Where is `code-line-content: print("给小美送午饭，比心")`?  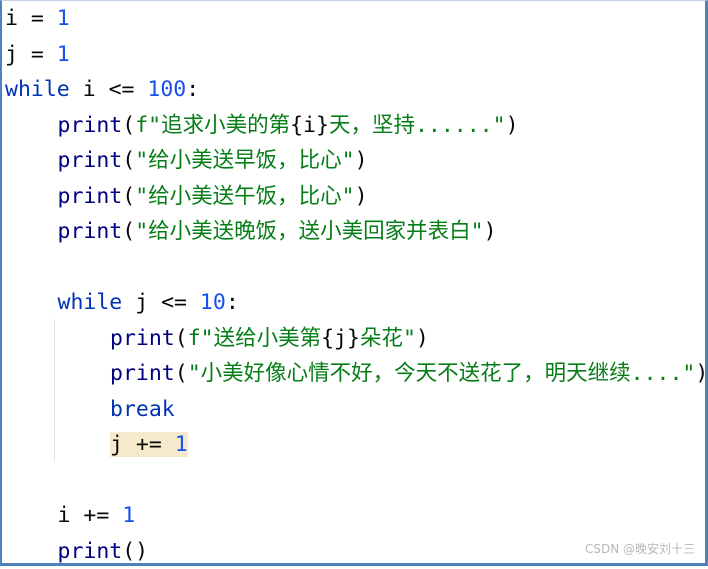
code-line-content: print("给小美送午饭，比心") is located at coordinates (213, 196).